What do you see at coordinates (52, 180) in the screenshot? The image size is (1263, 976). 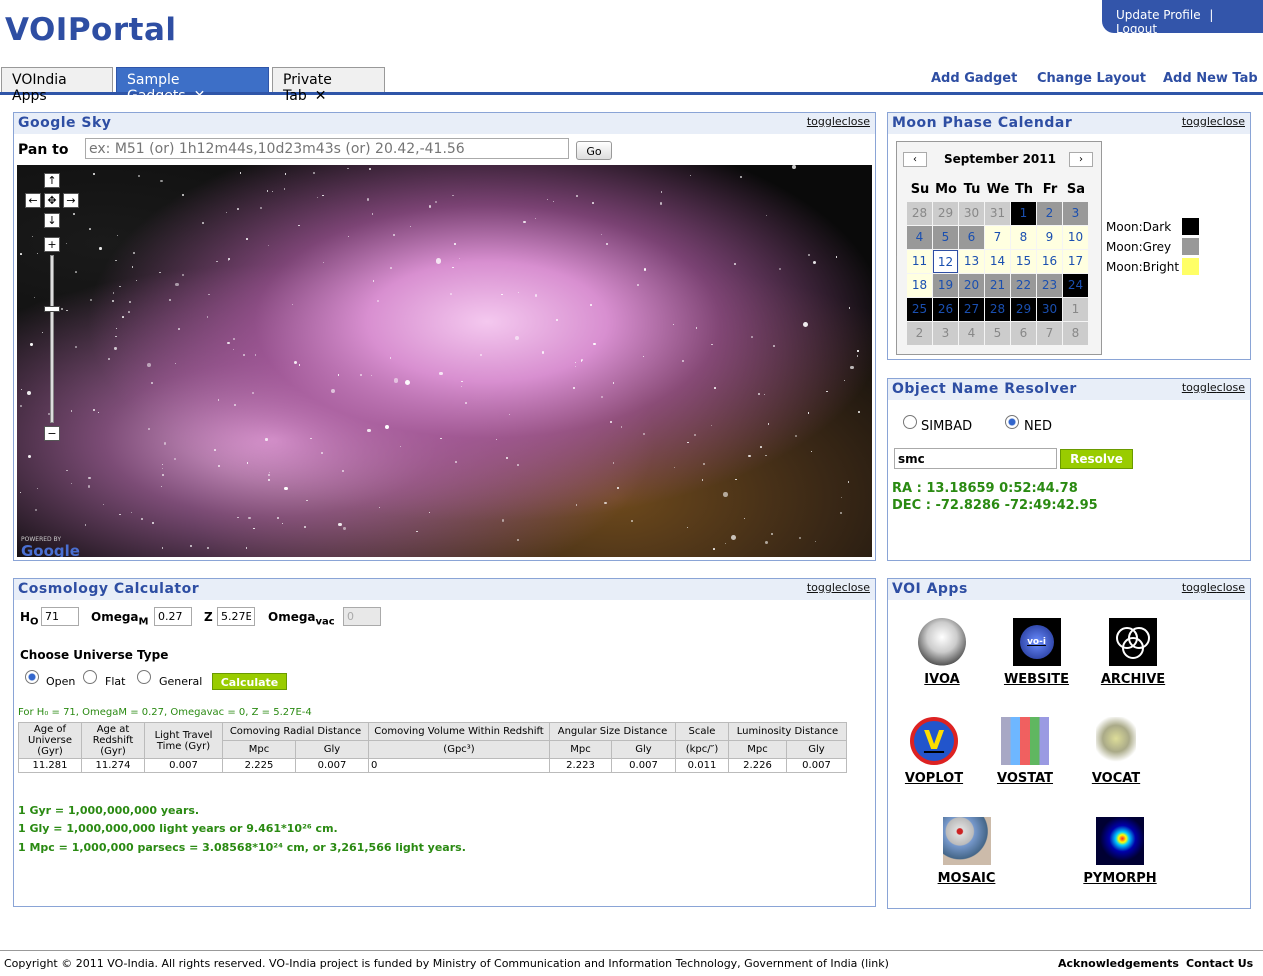 I see `pan-up-icon: ↑` at bounding box center [52, 180].